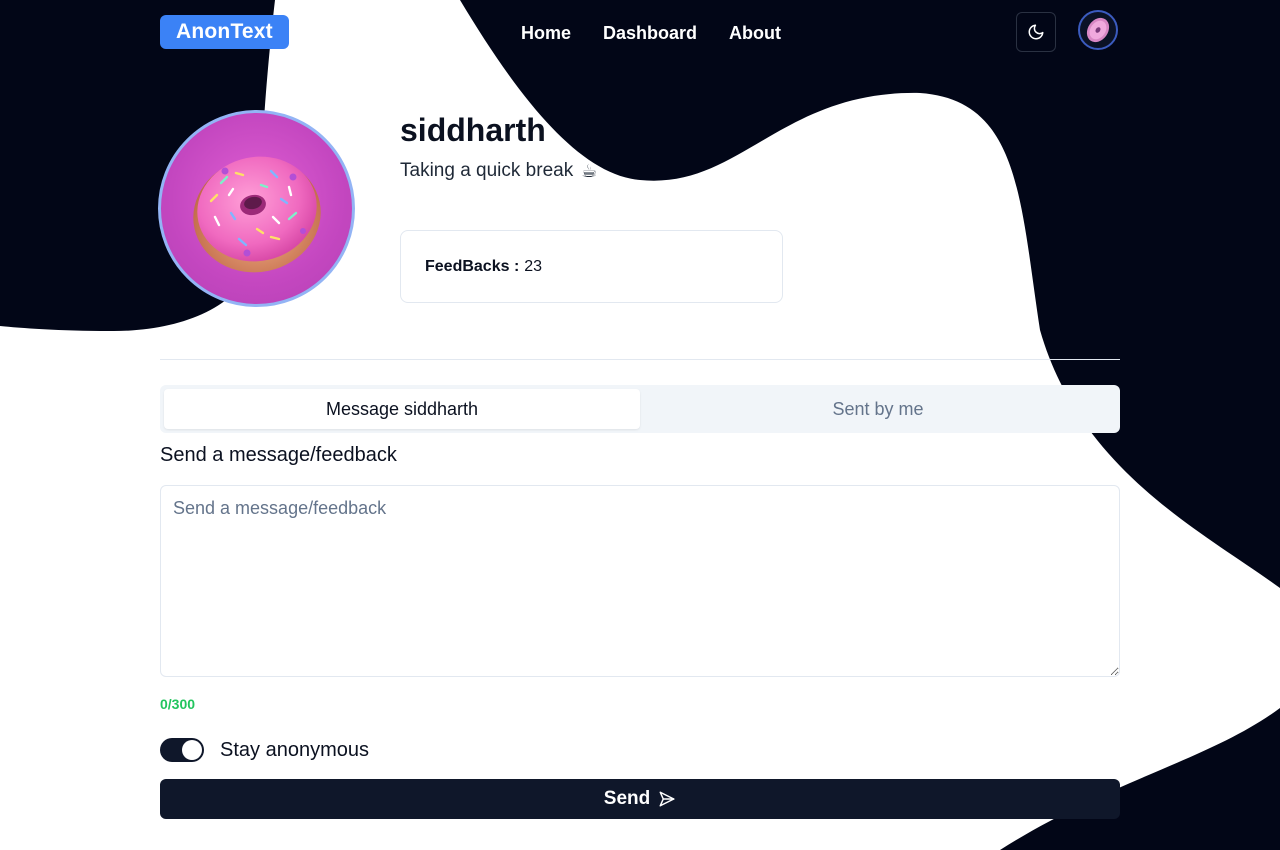 This screenshot has width=1280, height=850. What do you see at coordinates (627, 798) in the screenshot?
I see `send-button-label: Send` at bounding box center [627, 798].